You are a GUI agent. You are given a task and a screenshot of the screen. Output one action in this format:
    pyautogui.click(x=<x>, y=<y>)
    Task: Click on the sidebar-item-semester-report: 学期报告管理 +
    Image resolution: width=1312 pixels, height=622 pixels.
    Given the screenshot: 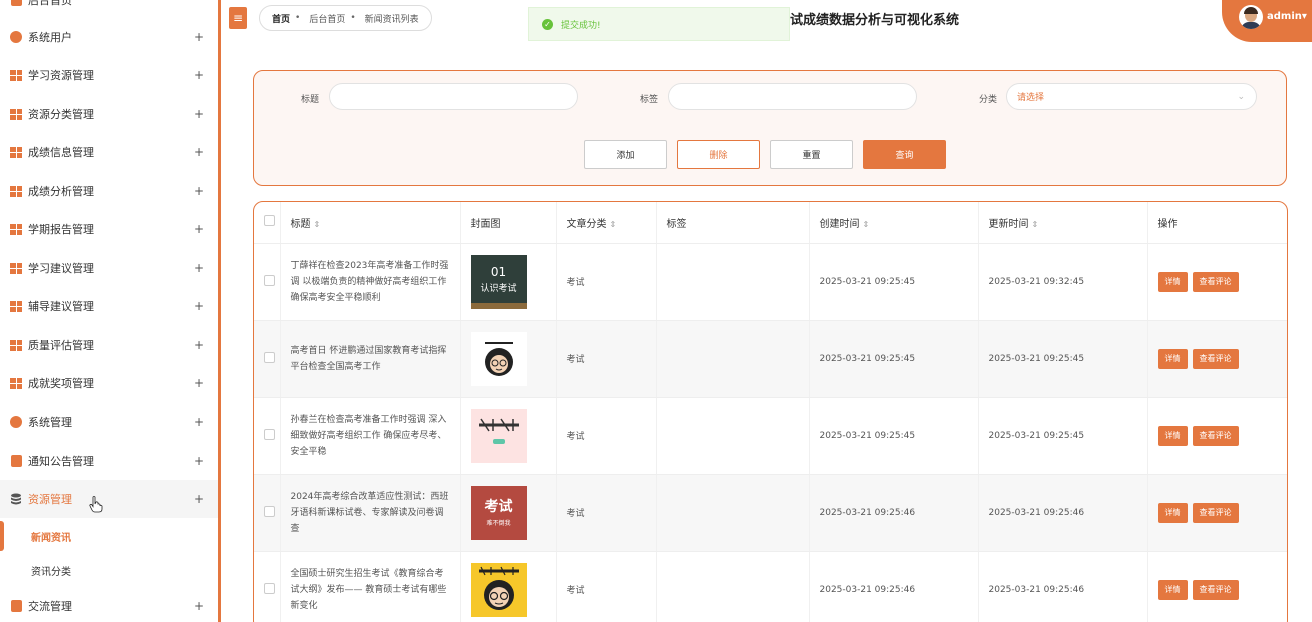 What is the action you would take?
    pyautogui.click(x=109, y=229)
    